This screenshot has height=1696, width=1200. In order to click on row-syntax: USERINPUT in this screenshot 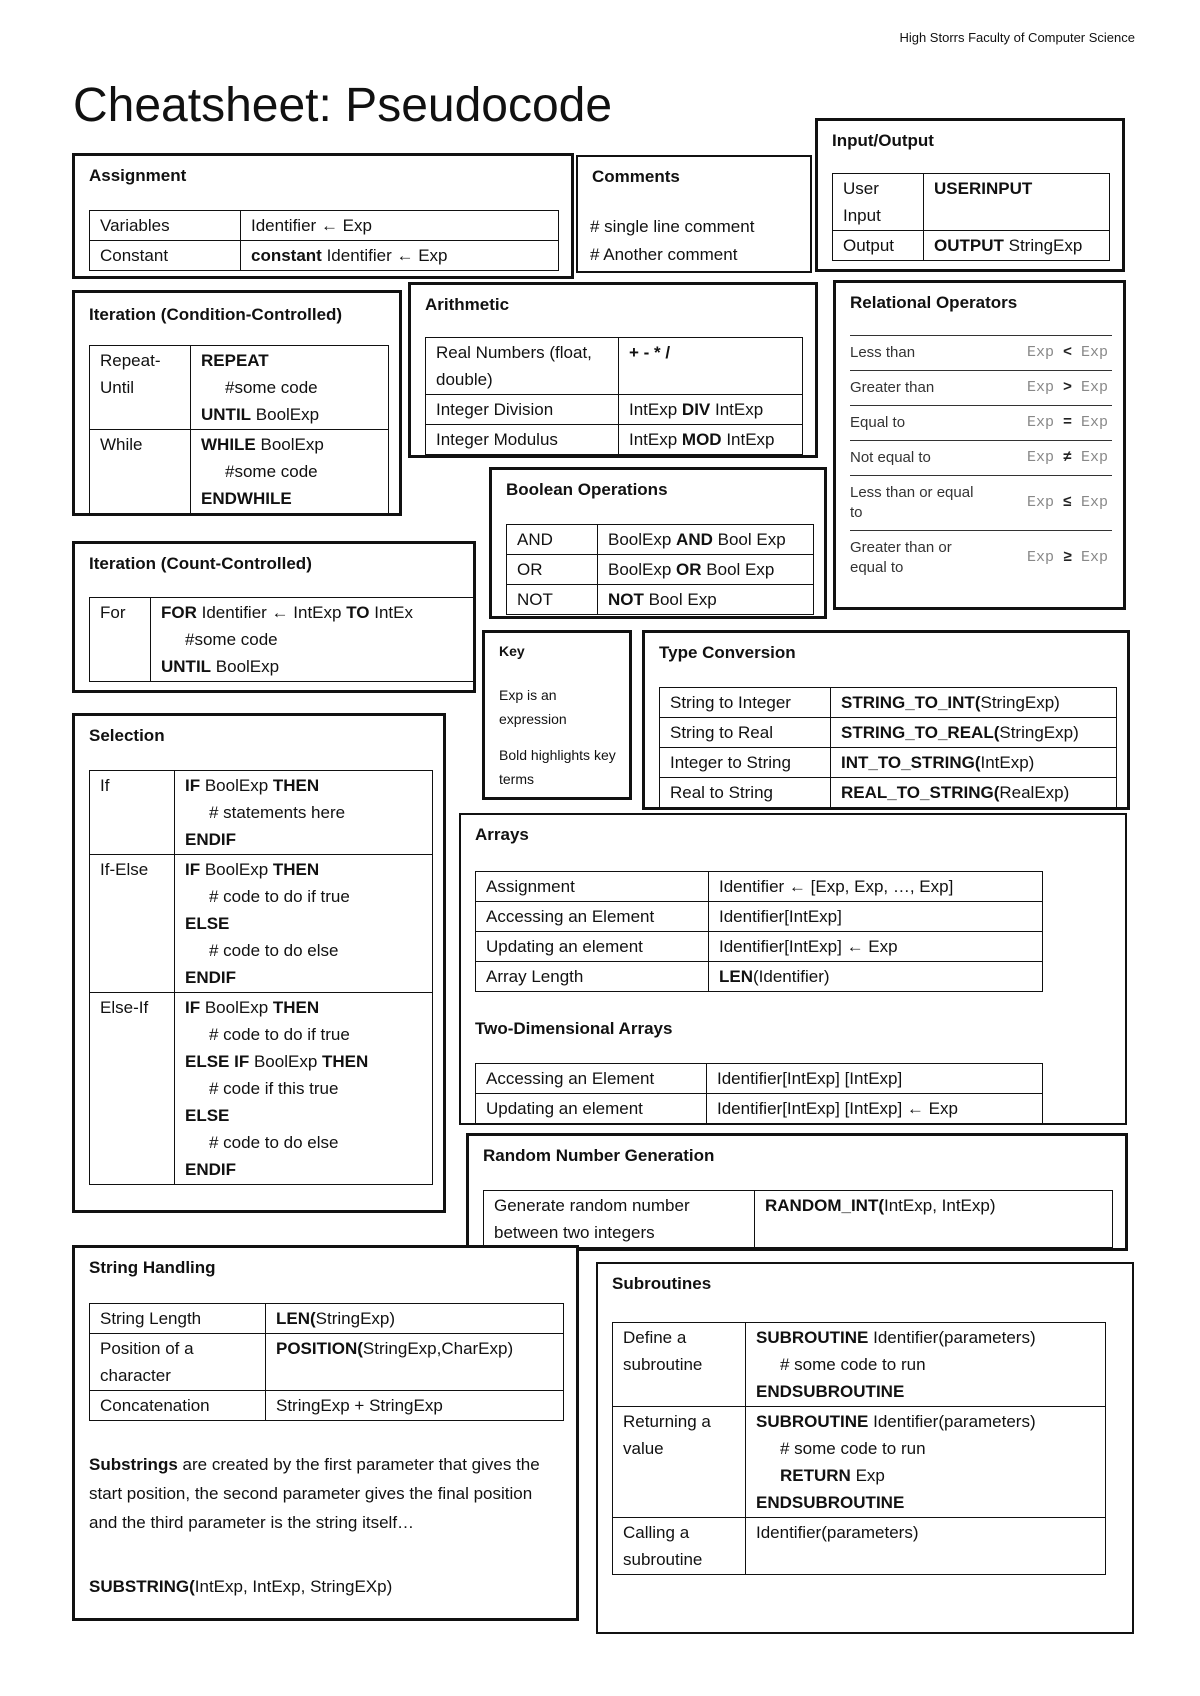, I will do `click(1016, 202)`.